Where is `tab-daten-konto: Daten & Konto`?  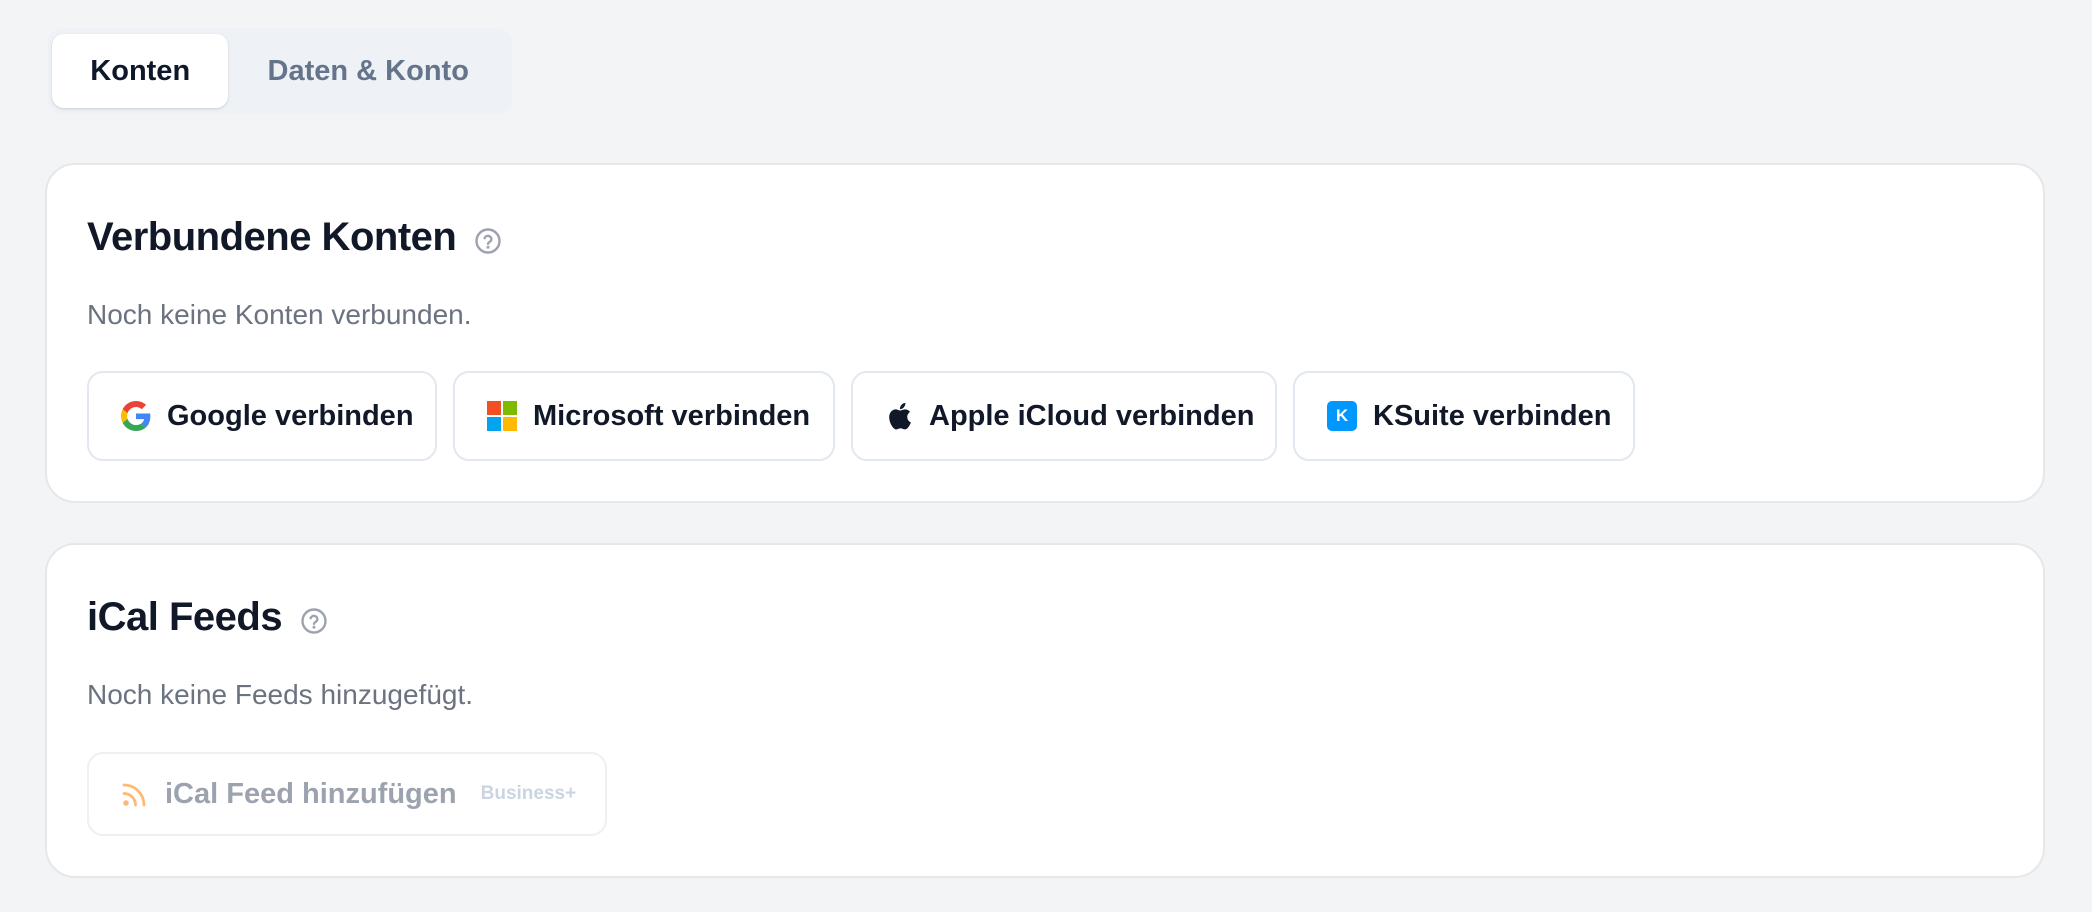
tab-daten-konto: Daten & Konto is located at coordinates (368, 71).